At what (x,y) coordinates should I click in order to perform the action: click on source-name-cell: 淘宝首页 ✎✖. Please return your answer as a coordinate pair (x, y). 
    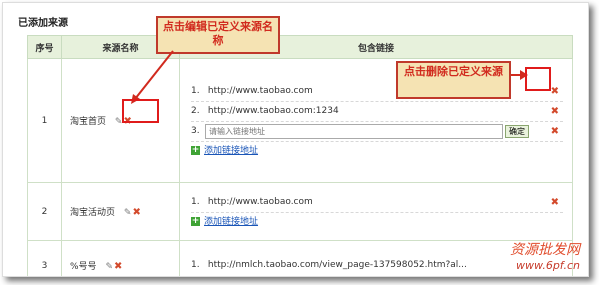
    Looking at the image, I should click on (120, 120).